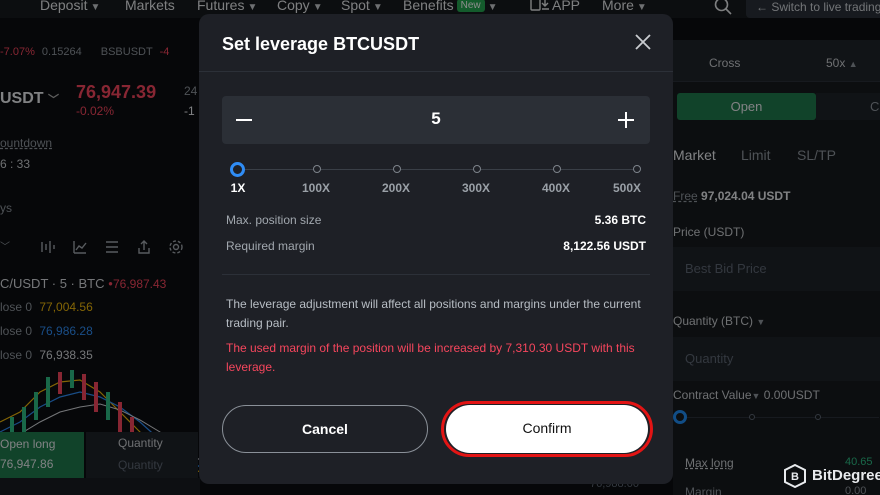 Image resolution: width=880 pixels, height=495 pixels. Describe the element at coordinates (436, 71) in the screenshot. I see `dialog-divider` at that location.